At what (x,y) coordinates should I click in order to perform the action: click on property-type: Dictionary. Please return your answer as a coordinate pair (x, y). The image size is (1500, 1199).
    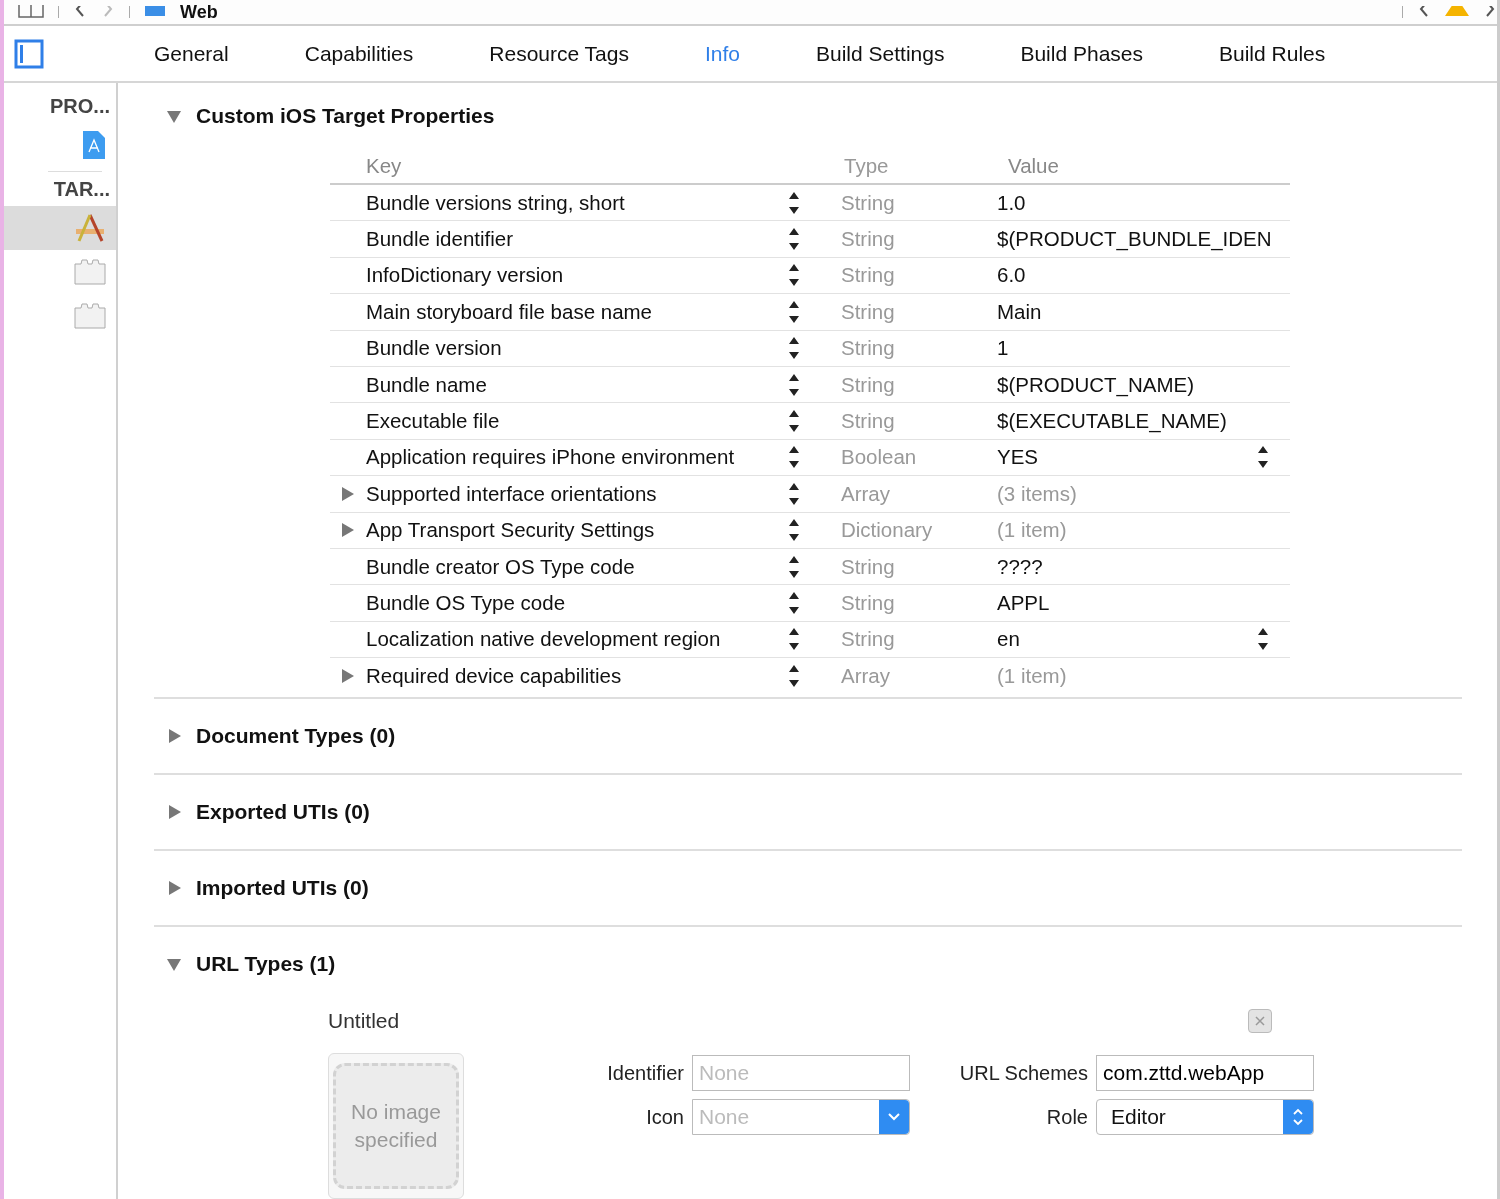
    Looking at the image, I should click on (887, 530).